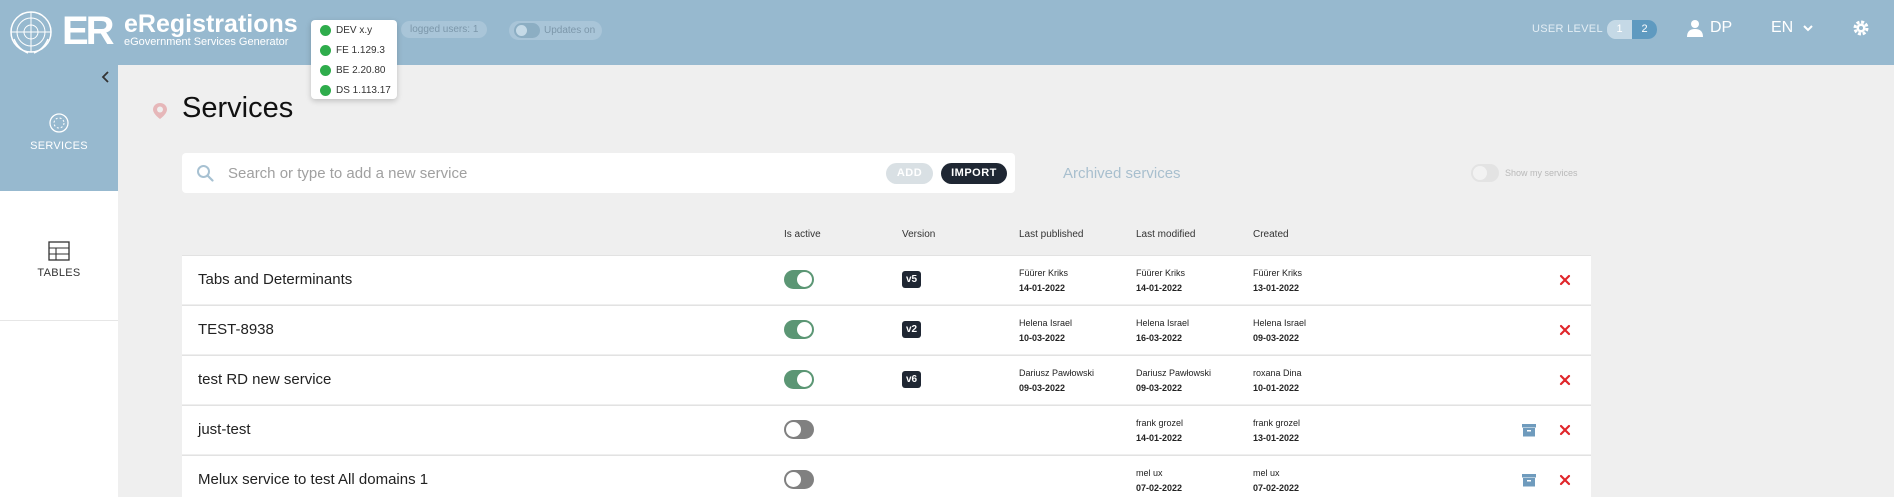  I want to click on service-name: Melux service to test All domains 1, so click(313, 479).